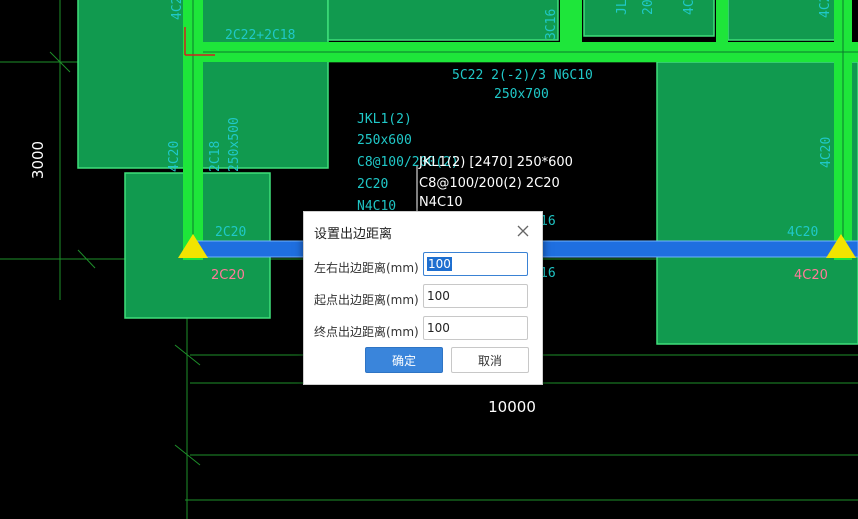 Image resolution: width=858 pixels, height=519 pixels. I want to click on label-top-col-far-right: 4C2, so click(825, 9).